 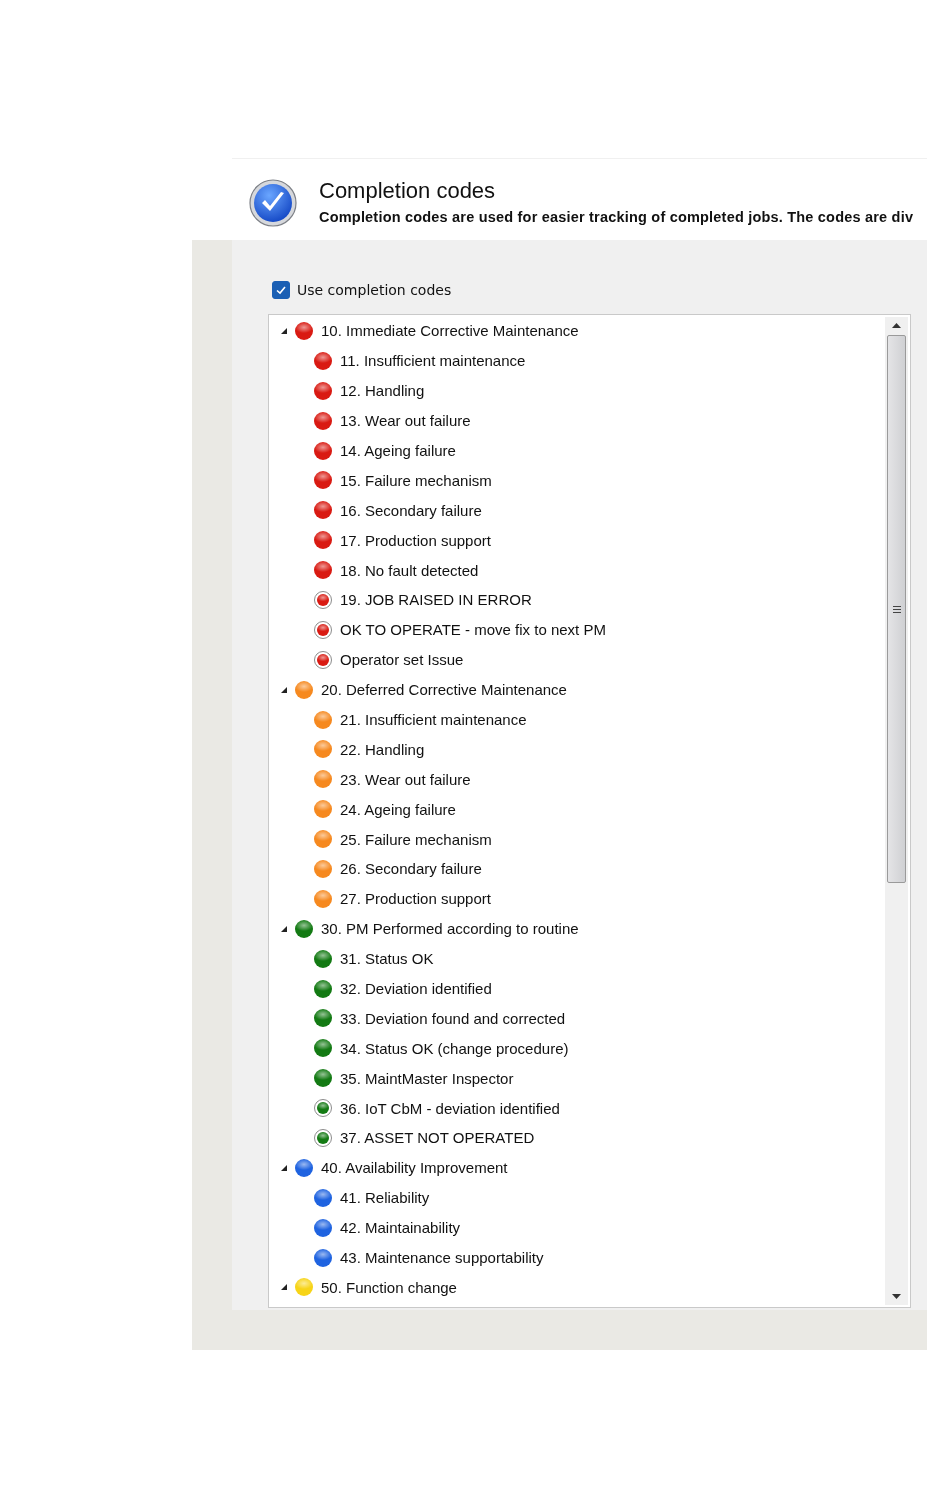 I want to click on section-title: Completion codes, so click(x=408, y=191).